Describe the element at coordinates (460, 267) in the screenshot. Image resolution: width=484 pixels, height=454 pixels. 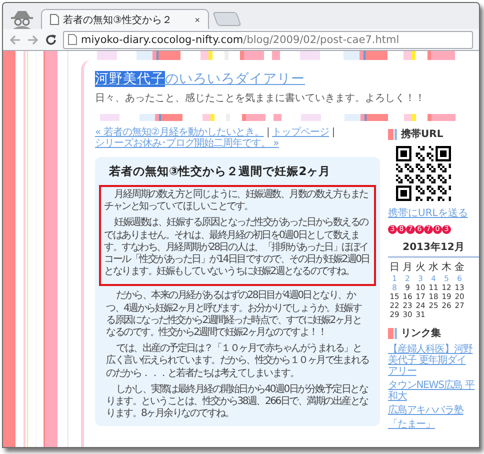
I see `weekday-label: 金` at that location.